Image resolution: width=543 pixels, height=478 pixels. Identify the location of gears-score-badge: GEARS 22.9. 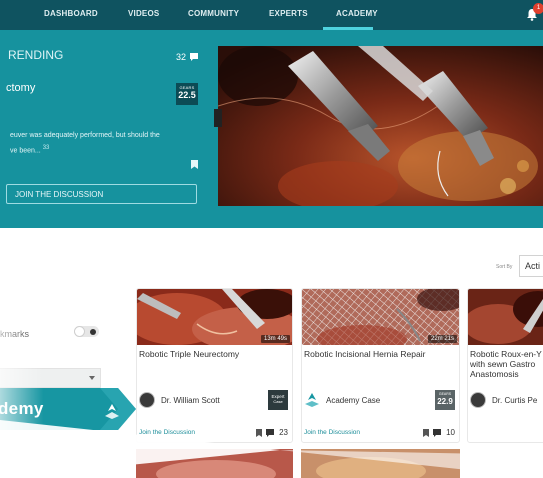
(445, 400).